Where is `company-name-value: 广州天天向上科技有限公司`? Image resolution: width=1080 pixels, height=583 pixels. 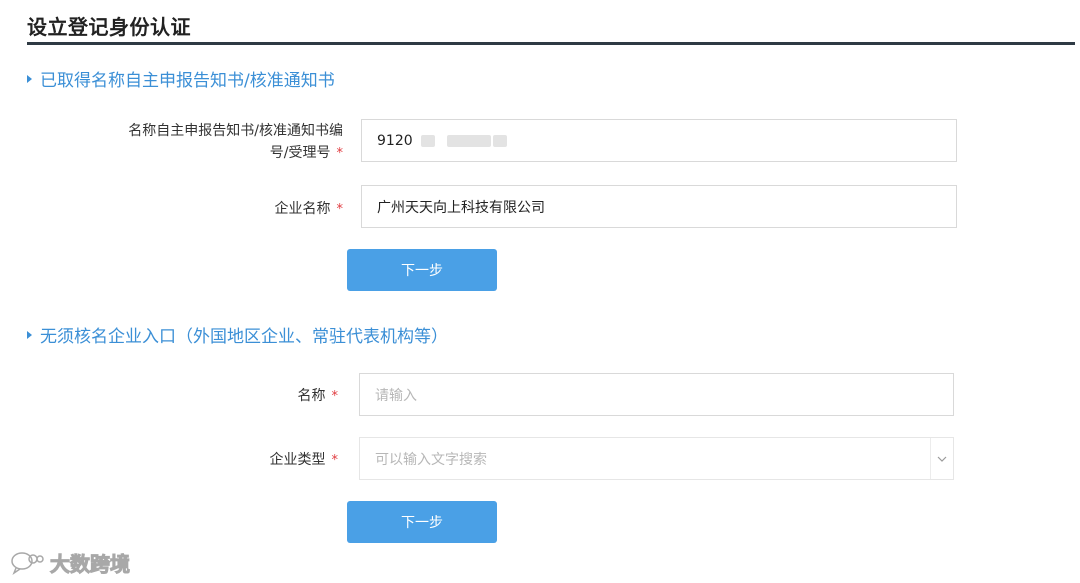 company-name-value: 广州天天向上科技有限公司 is located at coordinates (461, 207).